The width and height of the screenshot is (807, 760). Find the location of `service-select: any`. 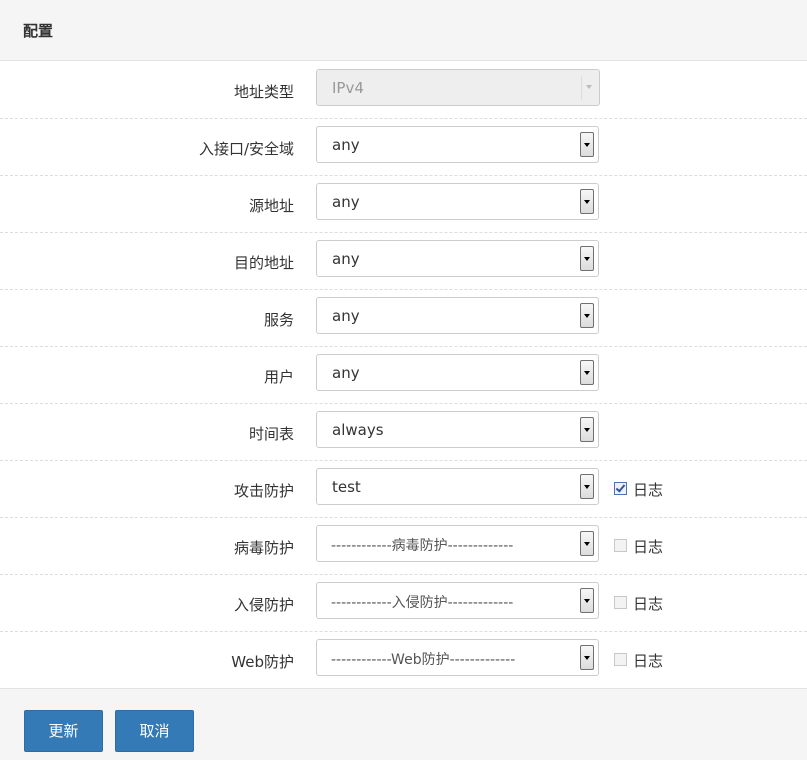

service-select: any is located at coordinates (457, 315).